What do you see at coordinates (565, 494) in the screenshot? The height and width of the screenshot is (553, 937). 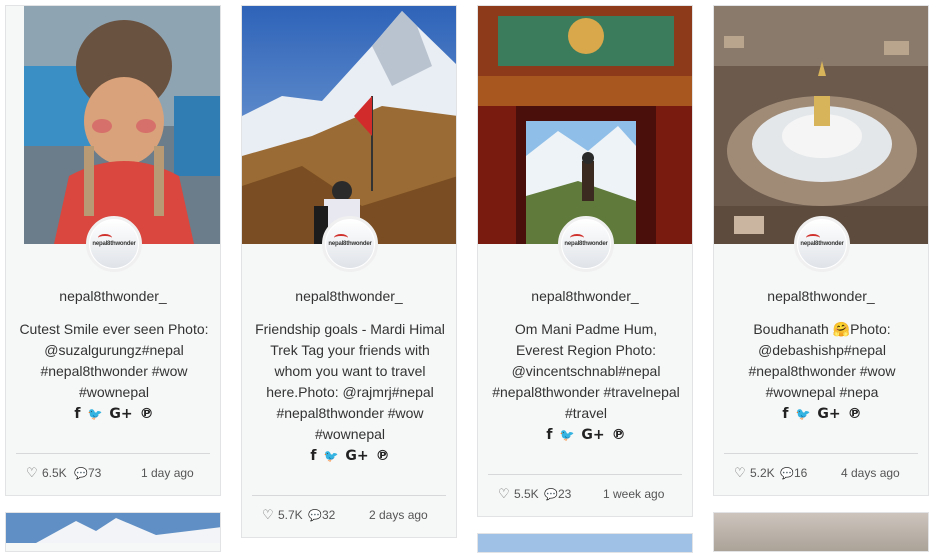 I see `comments-count: 23` at bounding box center [565, 494].